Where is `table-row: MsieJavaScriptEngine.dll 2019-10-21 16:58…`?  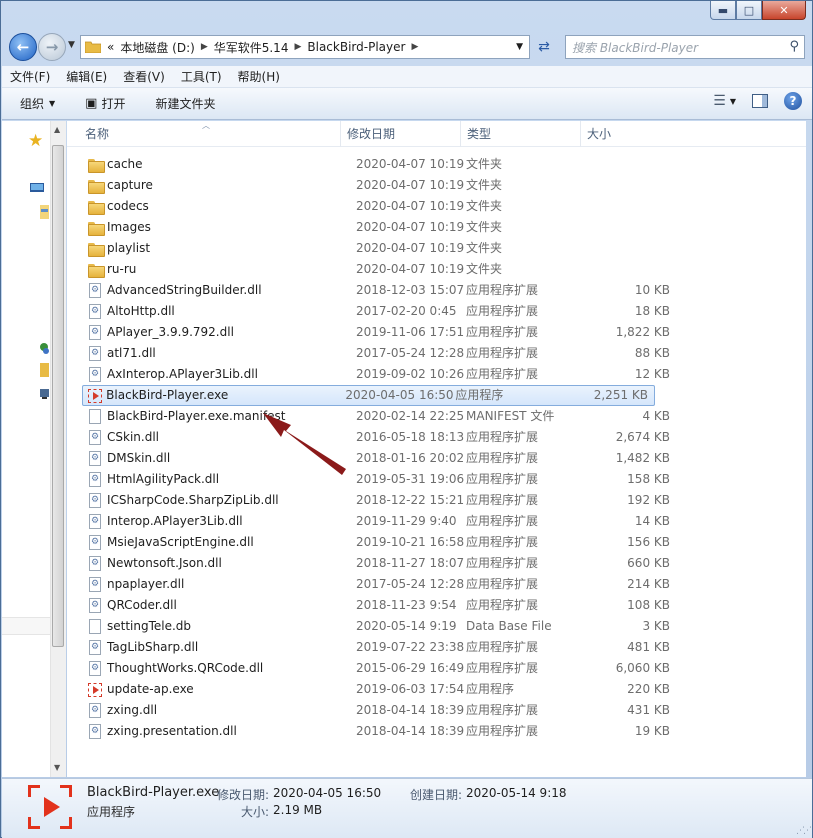 table-row: MsieJavaScriptEngine.dll 2019-10-21 16:58… is located at coordinates (436, 542).